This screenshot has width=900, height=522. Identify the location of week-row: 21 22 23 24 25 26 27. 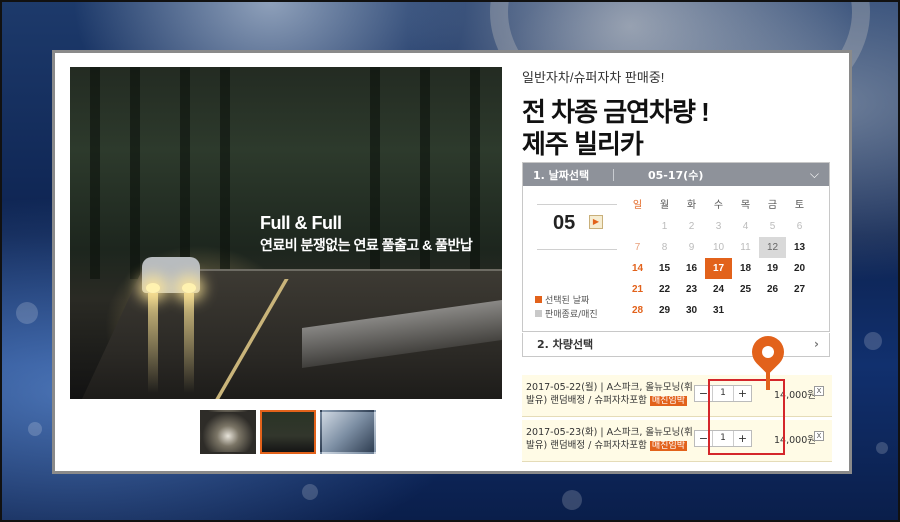
(718, 289).